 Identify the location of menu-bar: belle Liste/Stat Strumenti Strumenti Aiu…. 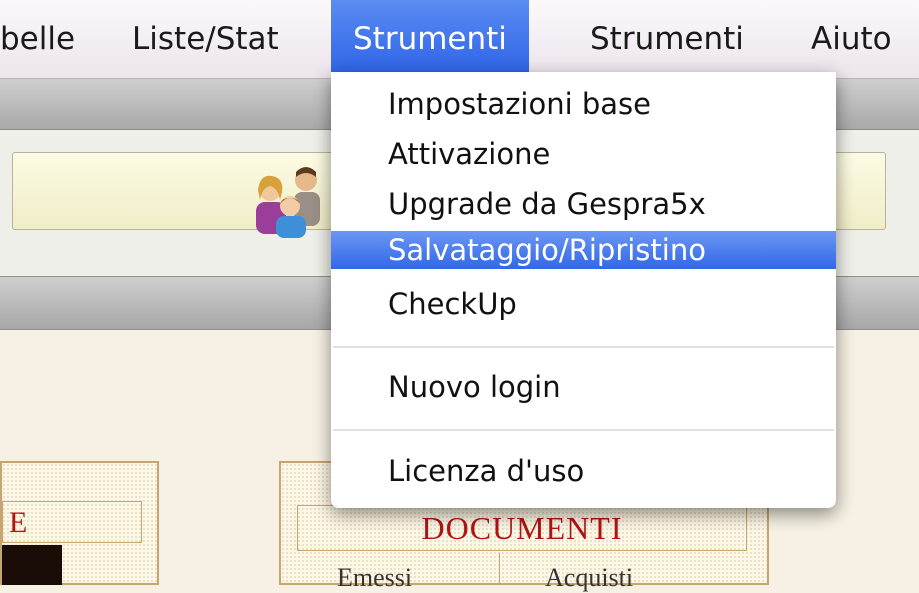
(459, 39).